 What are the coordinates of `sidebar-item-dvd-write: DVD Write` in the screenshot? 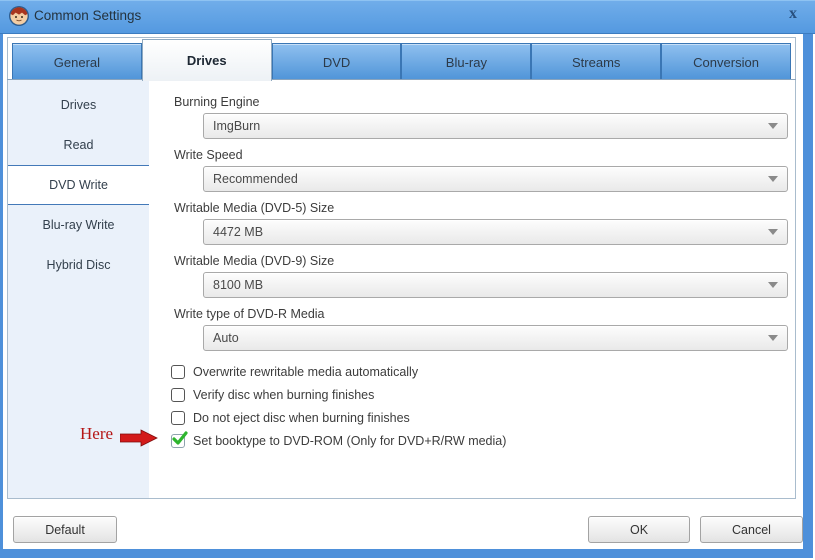 It's located at (78, 185).